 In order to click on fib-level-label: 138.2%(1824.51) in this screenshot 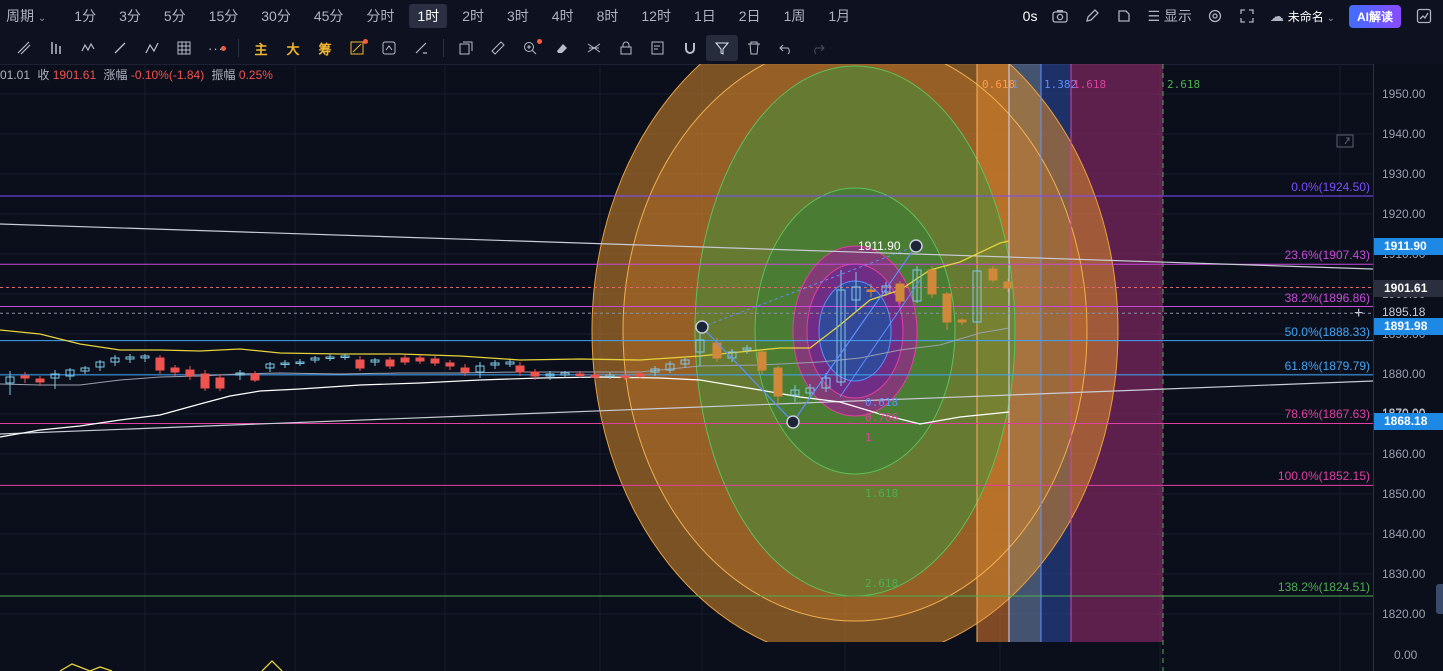, I will do `click(1323, 586)`.